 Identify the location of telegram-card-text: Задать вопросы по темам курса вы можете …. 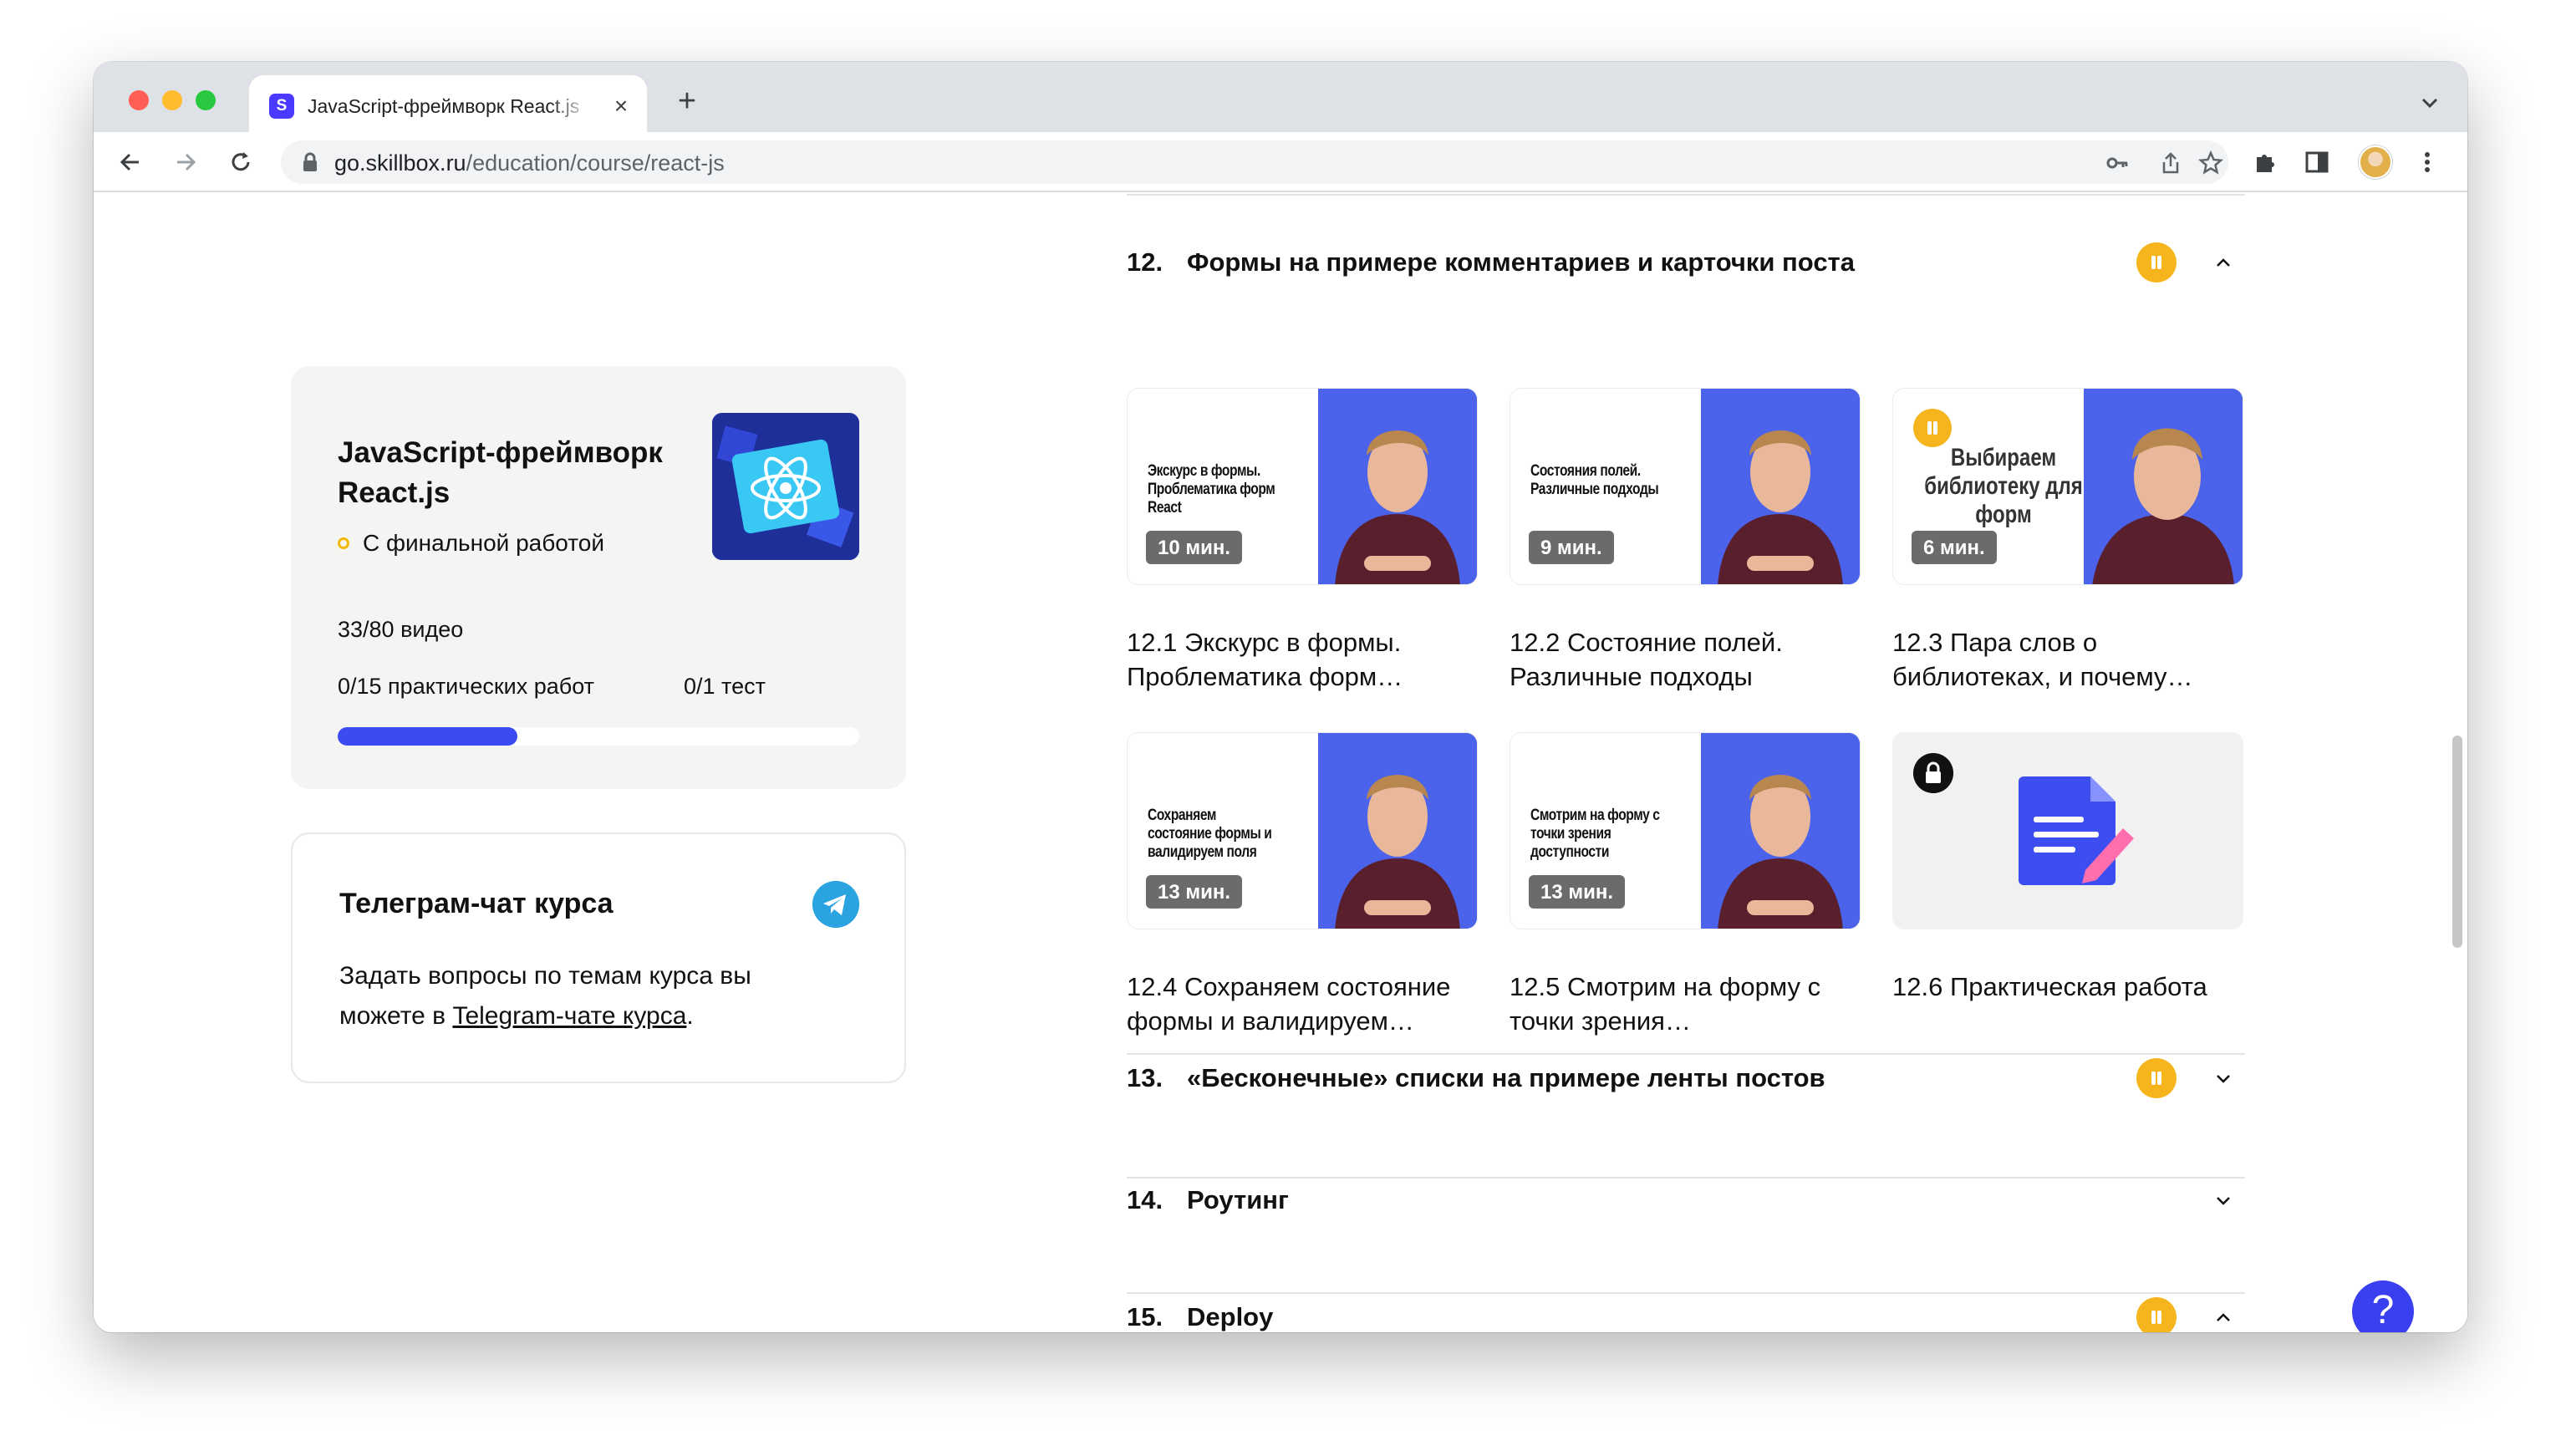
(573, 996).